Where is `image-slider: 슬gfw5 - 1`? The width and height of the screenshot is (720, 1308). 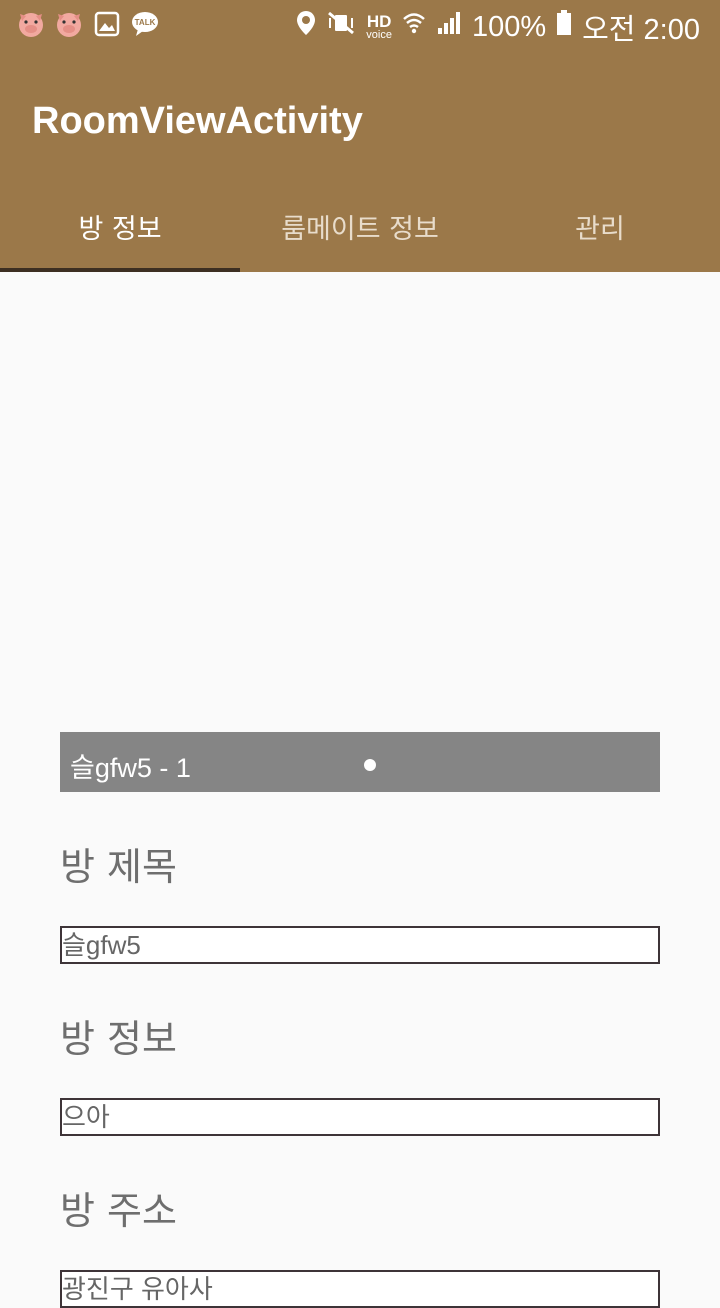
image-slider: 슬gfw5 - 1 is located at coordinates (360, 762).